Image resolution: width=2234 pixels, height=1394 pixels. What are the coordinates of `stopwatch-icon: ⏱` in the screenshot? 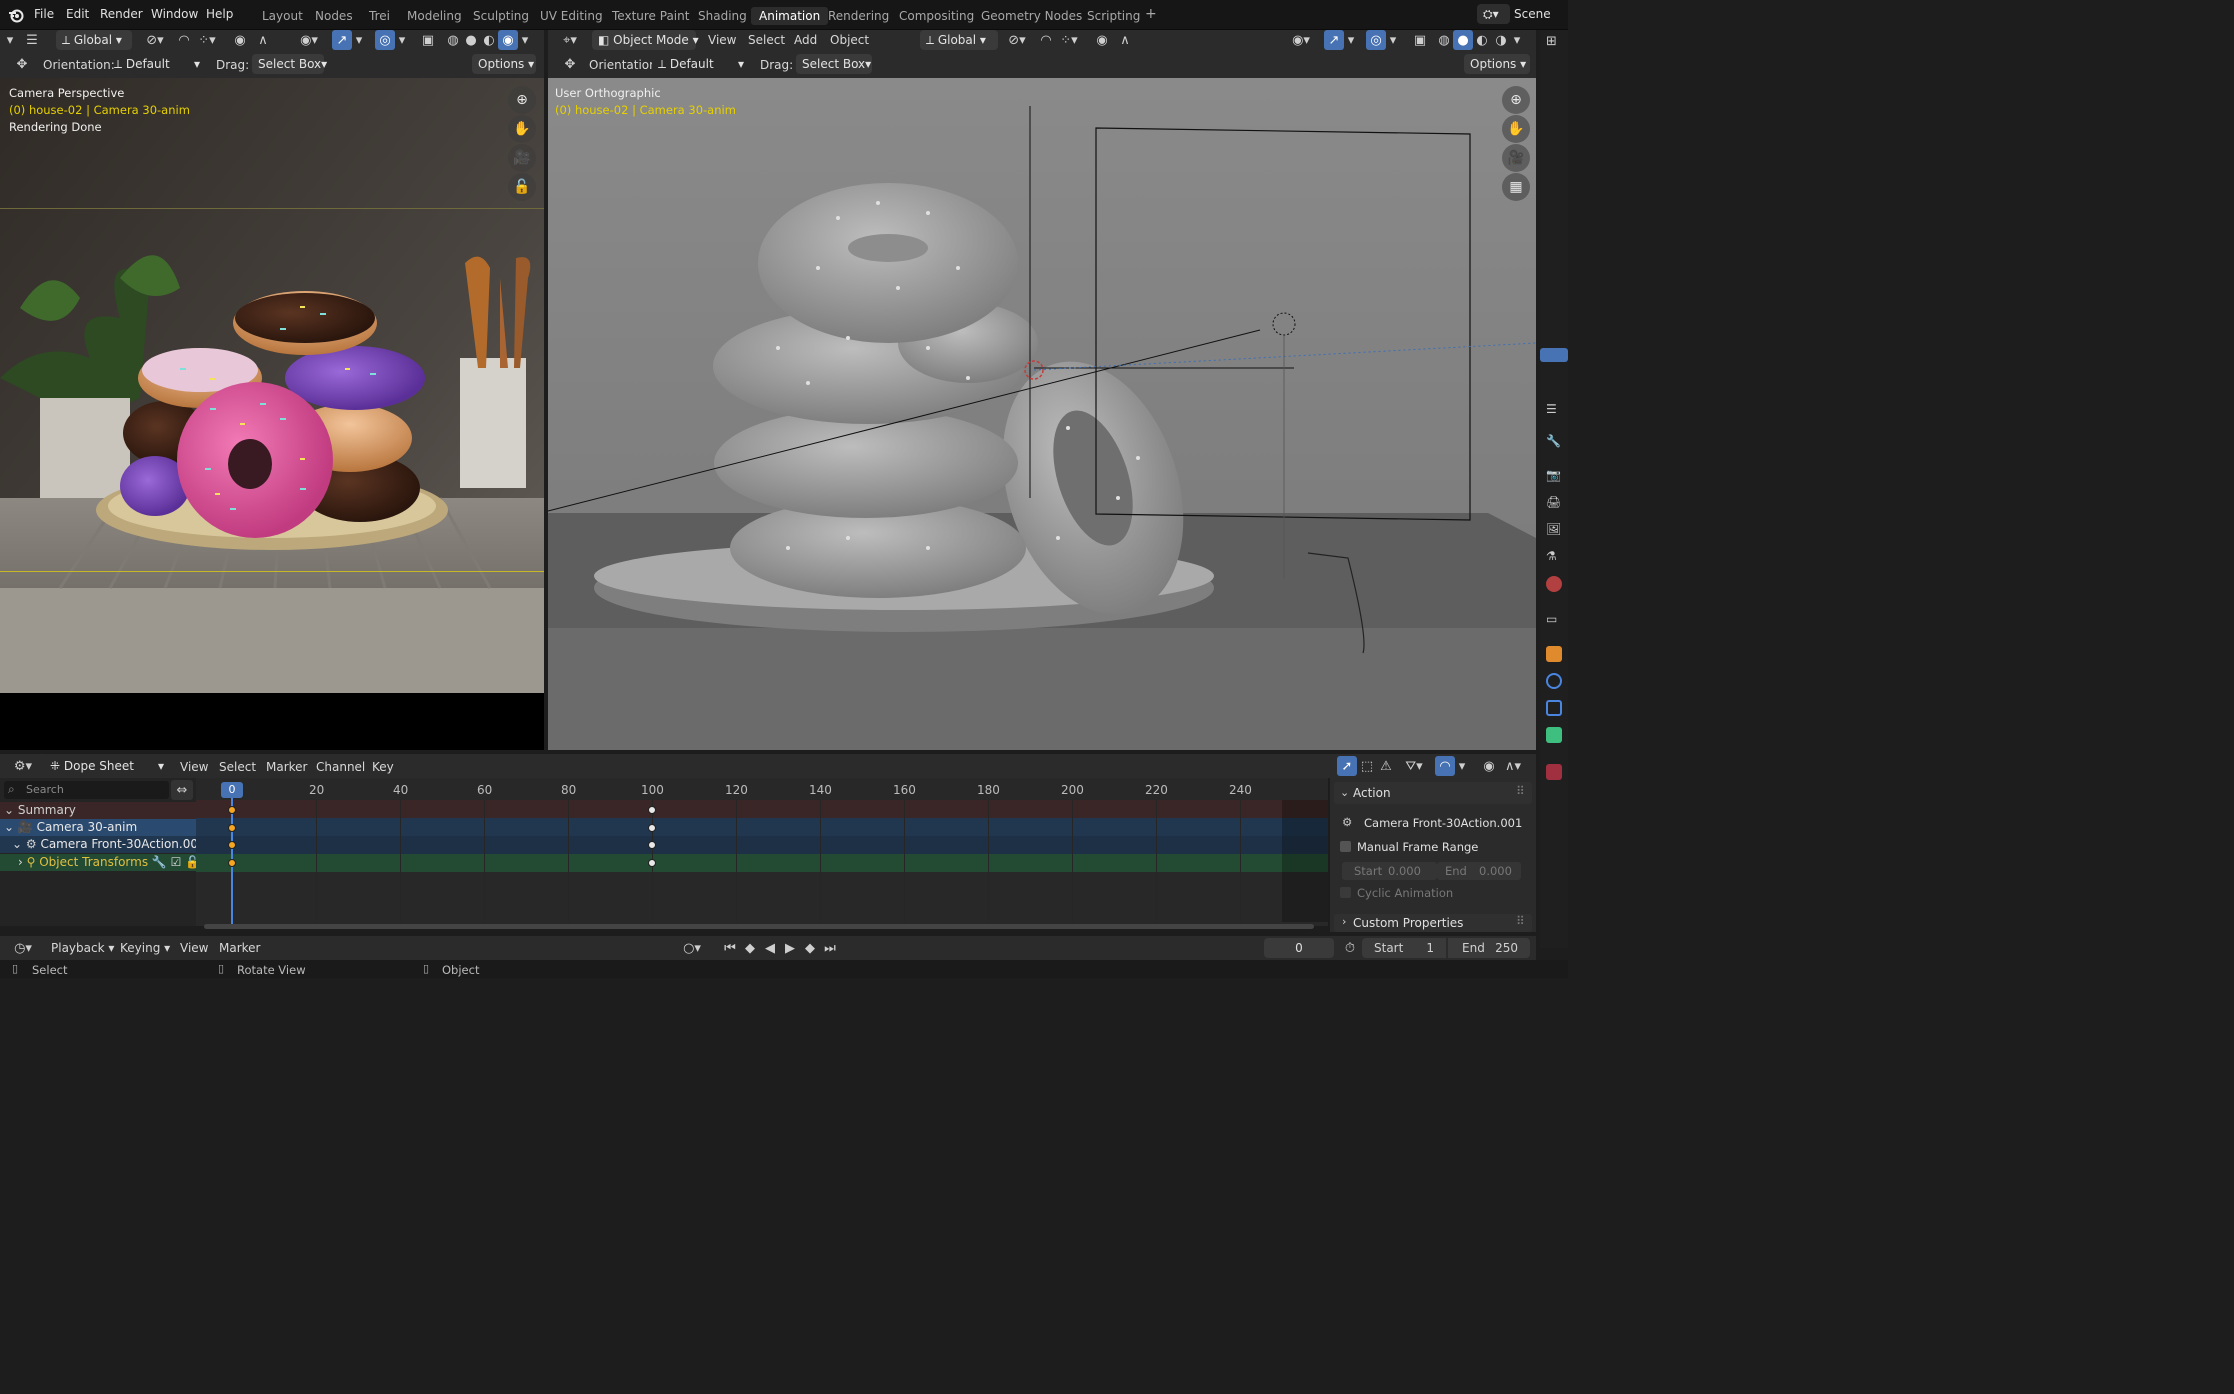 It's located at (1350, 948).